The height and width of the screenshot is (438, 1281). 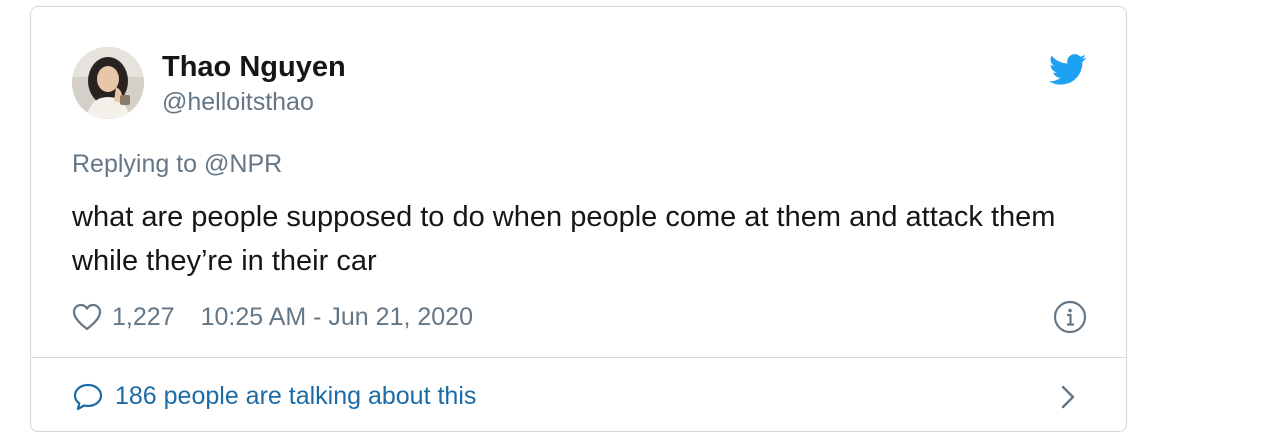 What do you see at coordinates (238, 102) in the screenshot?
I see `author-handle: @helloitsthao` at bounding box center [238, 102].